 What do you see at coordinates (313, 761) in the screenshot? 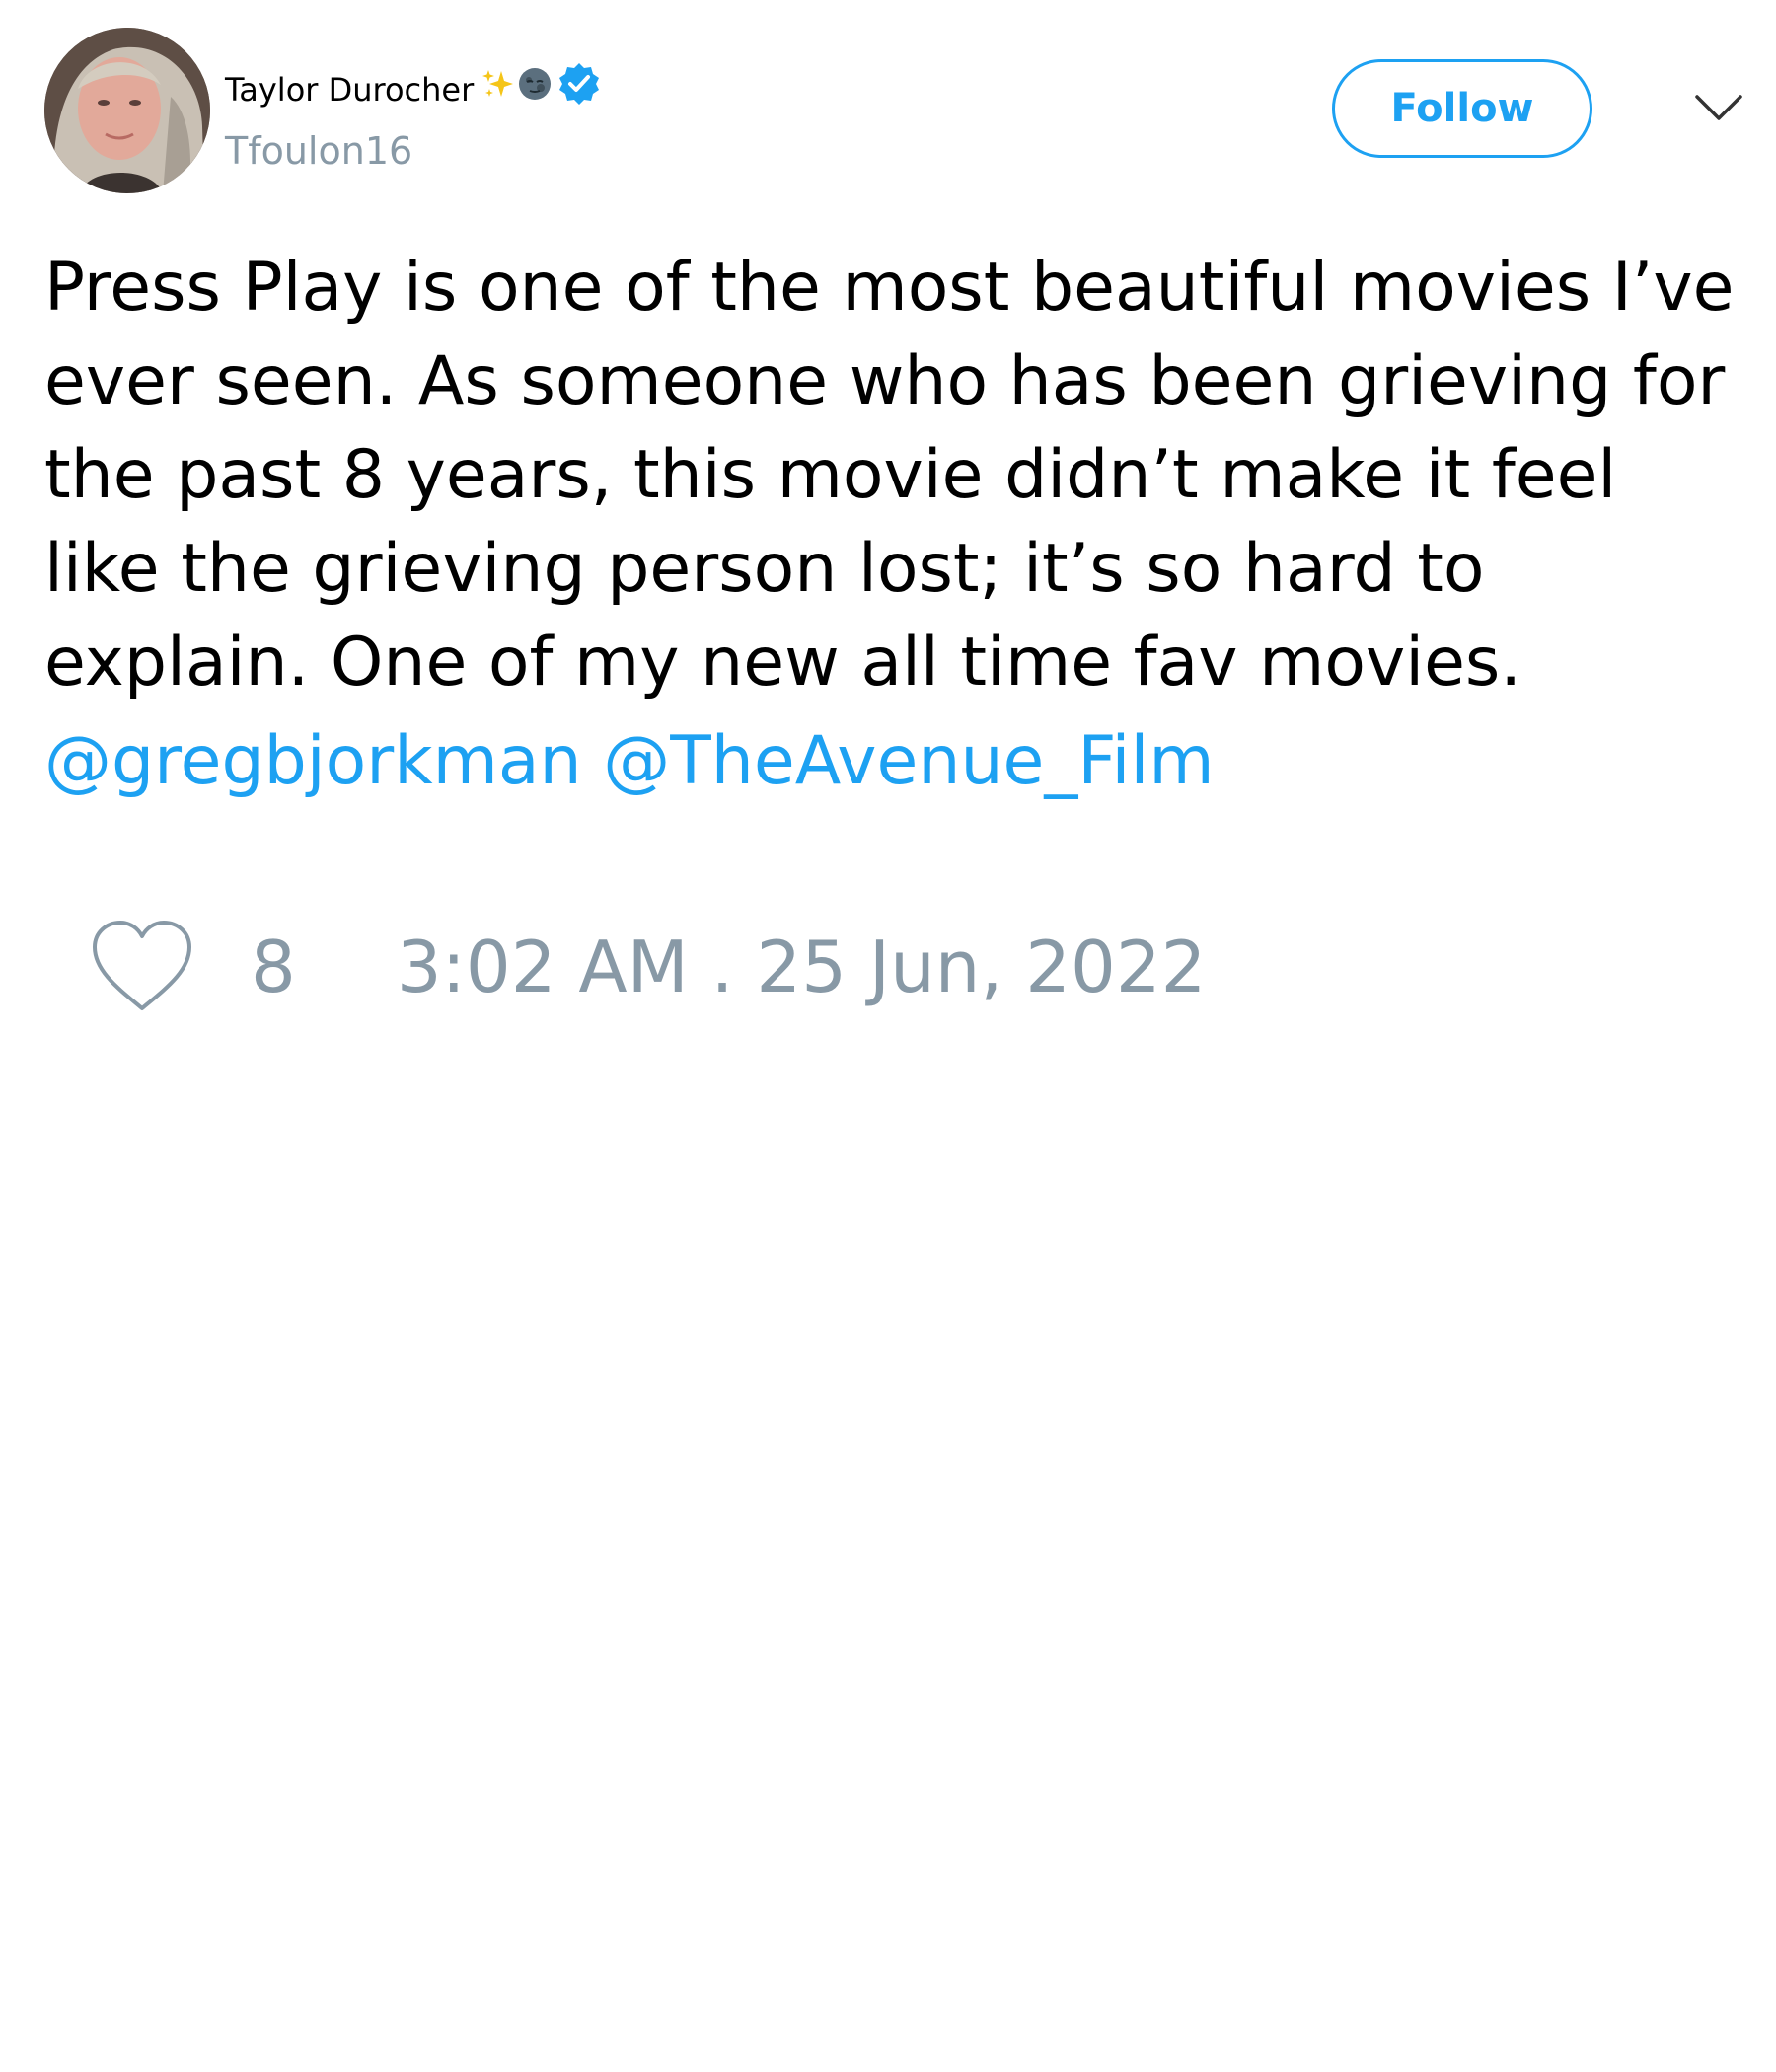
I see `mention-link-gregbjorkman: @gregbjorkman` at bounding box center [313, 761].